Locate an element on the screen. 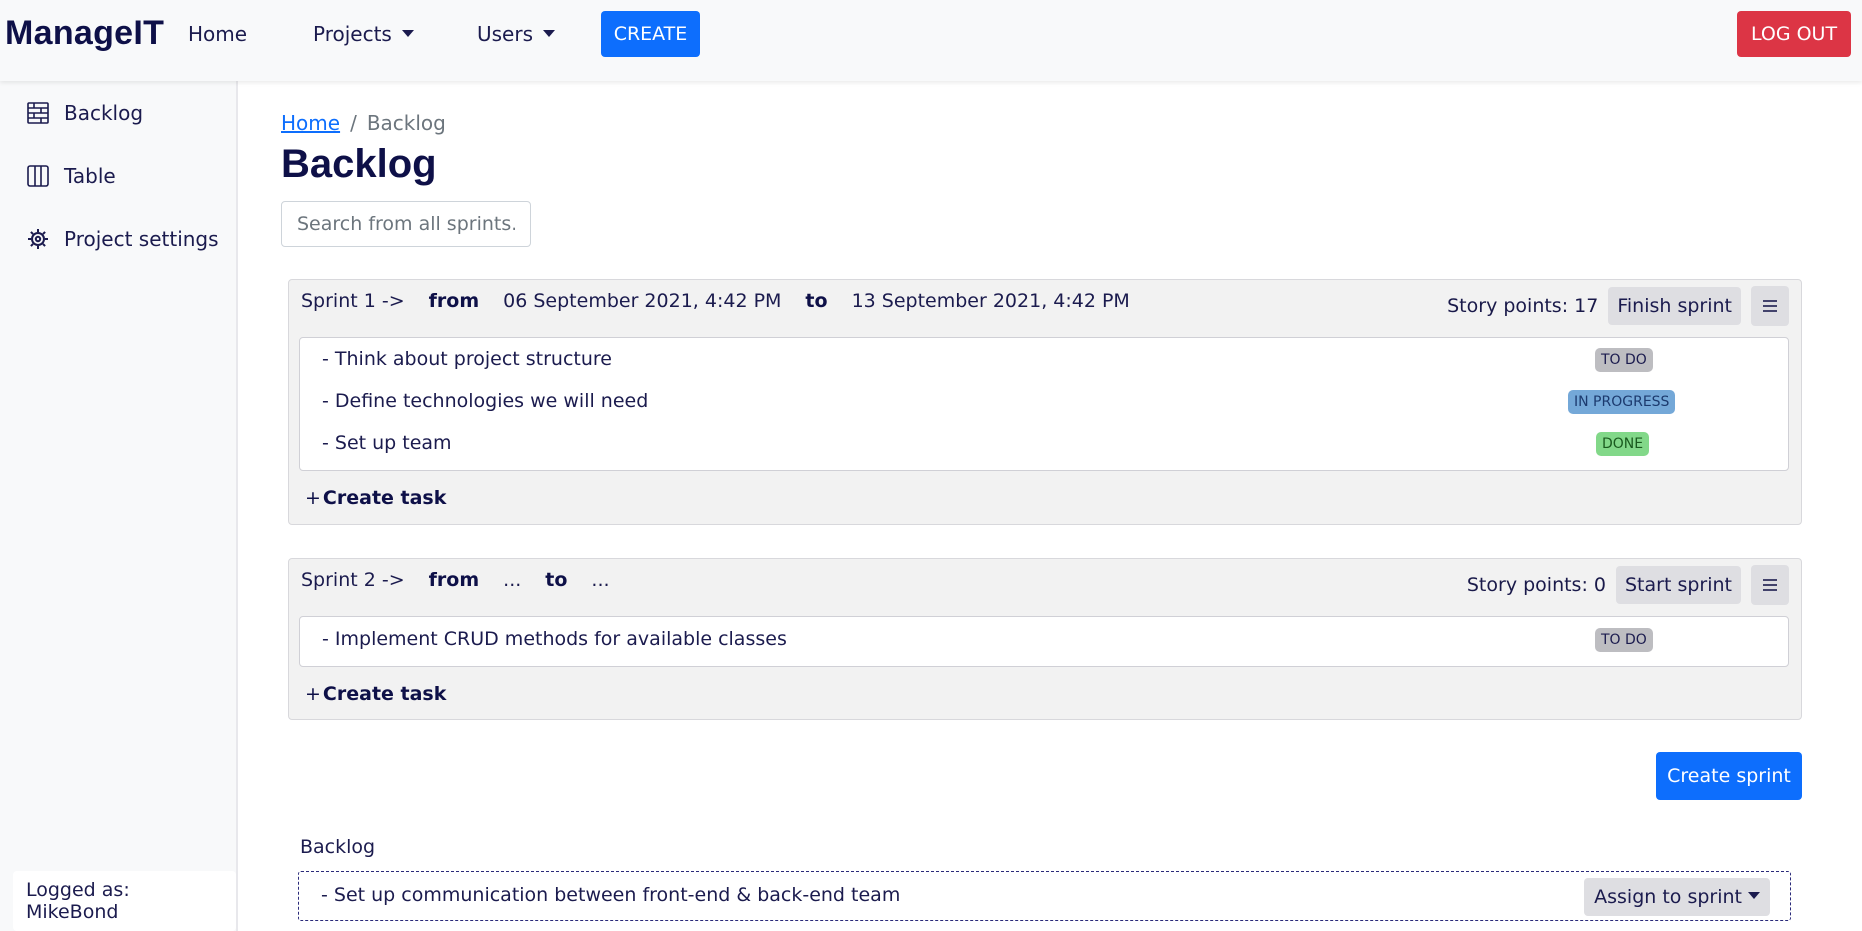  sidebar-item-label: Table is located at coordinates (90, 176).